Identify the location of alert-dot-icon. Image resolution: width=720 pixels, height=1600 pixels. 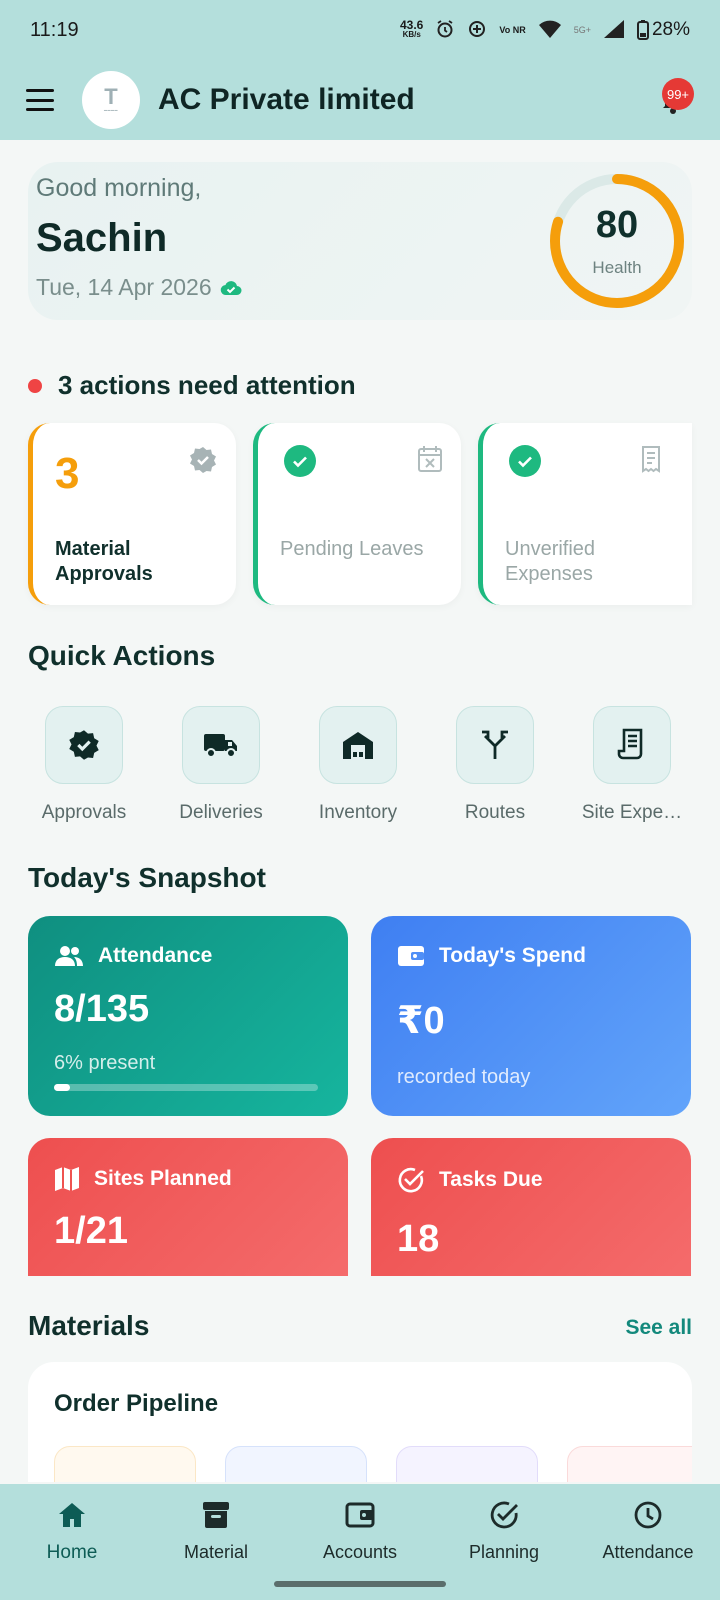
(35, 385).